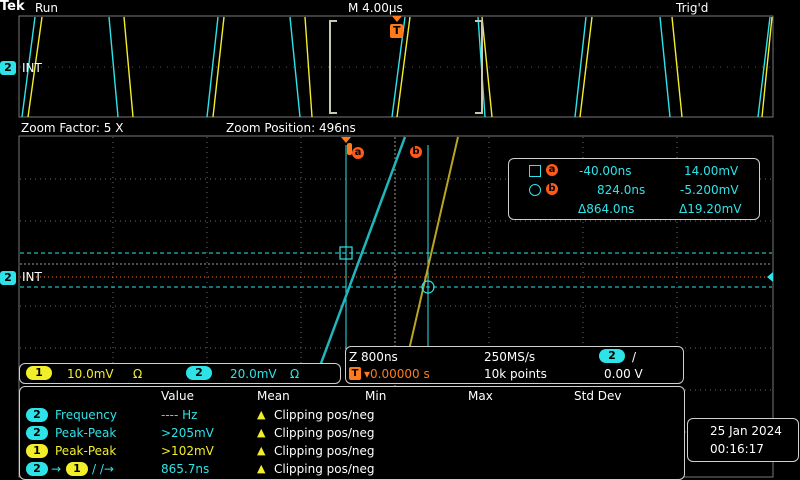 The image size is (800, 480). I want to click on row-measurement-name: Frequency, so click(86, 415).